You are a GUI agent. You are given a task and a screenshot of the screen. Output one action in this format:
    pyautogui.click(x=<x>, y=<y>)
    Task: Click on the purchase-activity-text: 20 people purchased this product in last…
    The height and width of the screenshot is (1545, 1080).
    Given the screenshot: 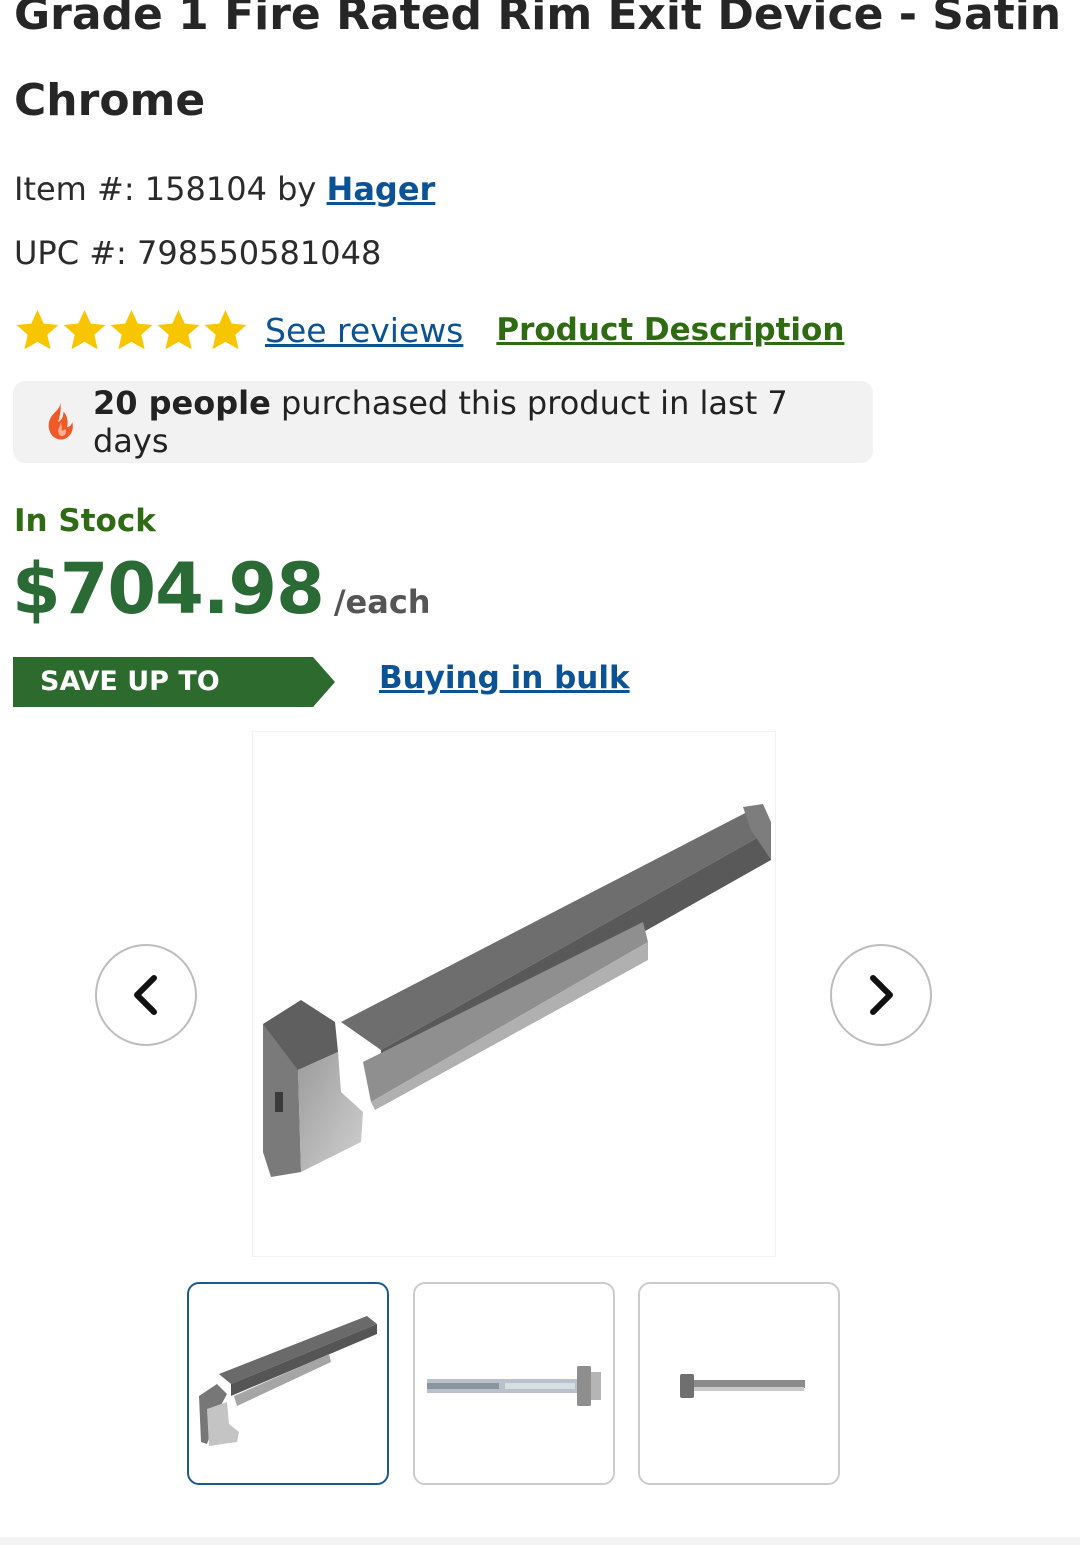 What is the action you would take?
    pyautogui.click(x=483, y=422)
    